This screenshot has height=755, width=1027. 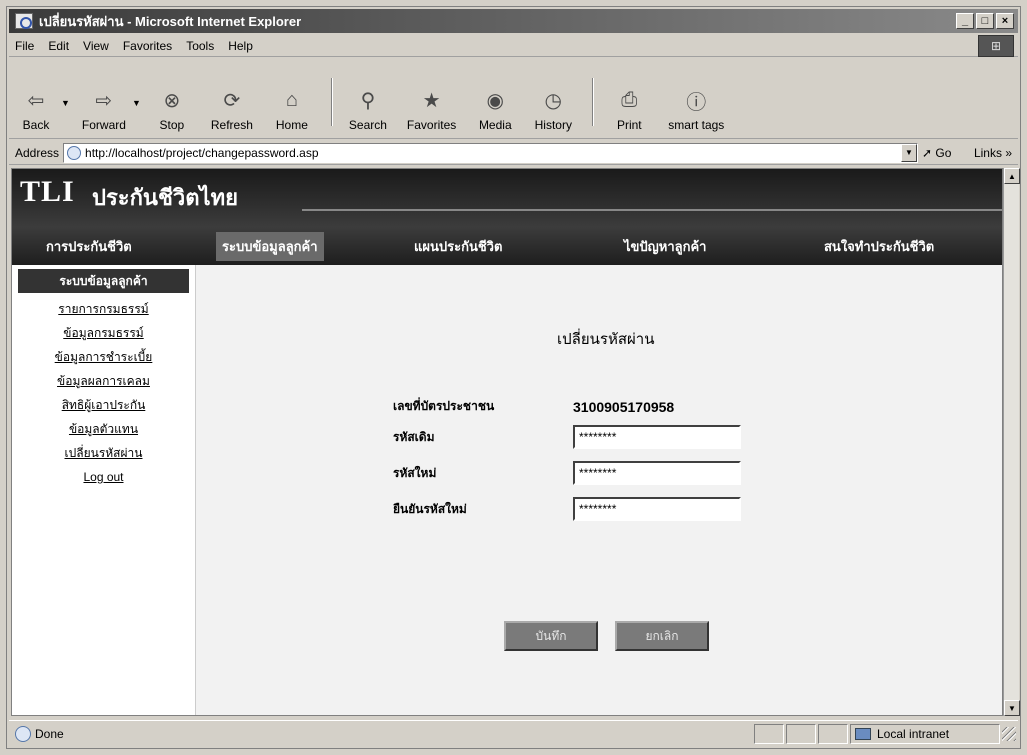 I want to click on save-button: บันทึก, so click(x=551, y=636).